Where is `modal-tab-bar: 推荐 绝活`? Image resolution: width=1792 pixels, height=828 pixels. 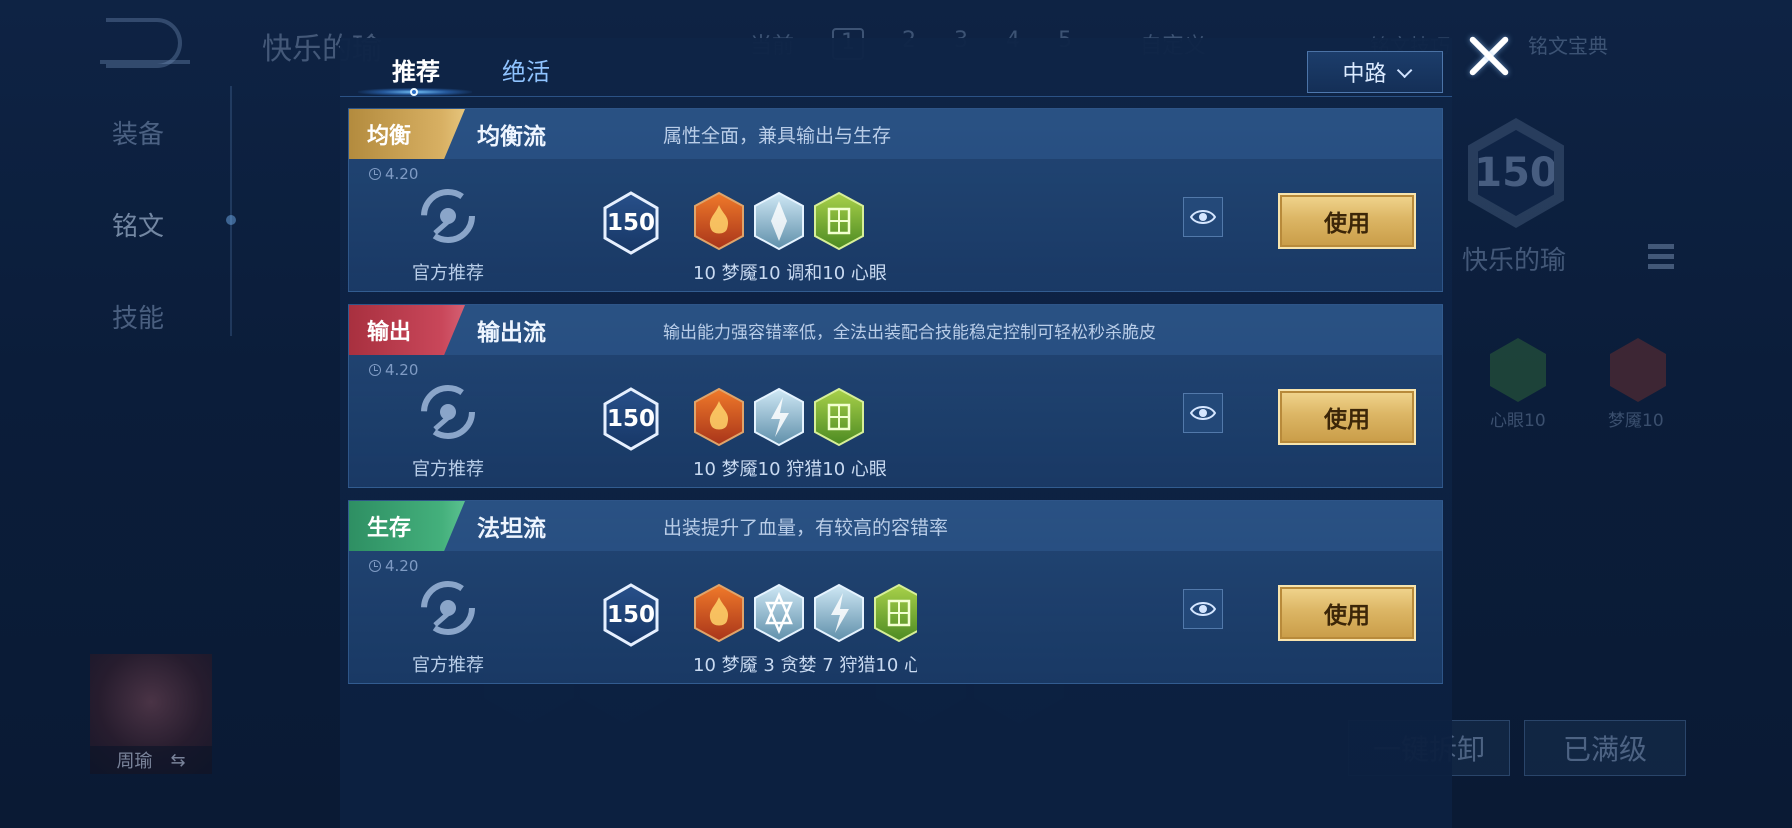
modal-tab-bar: 推荐 绝活 is located at coordinates (896, 70).